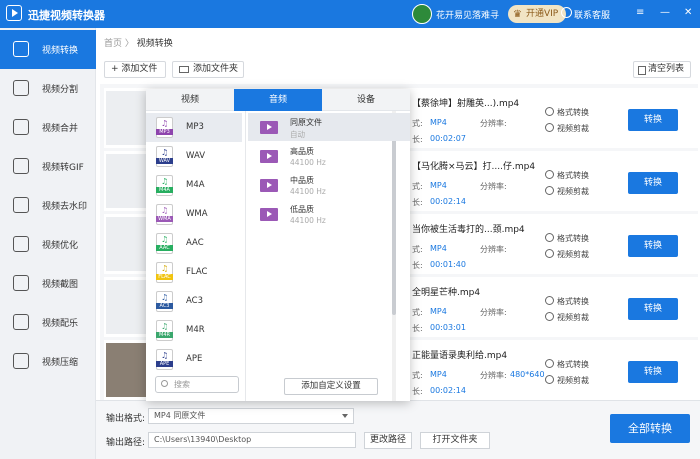 The width and height of the screenshot is (700, 459). What do you see at coordinates (66, 15) in the screenshot?
I see `app-title: 迅捷视频转换器` at bounding box center [66, 15].